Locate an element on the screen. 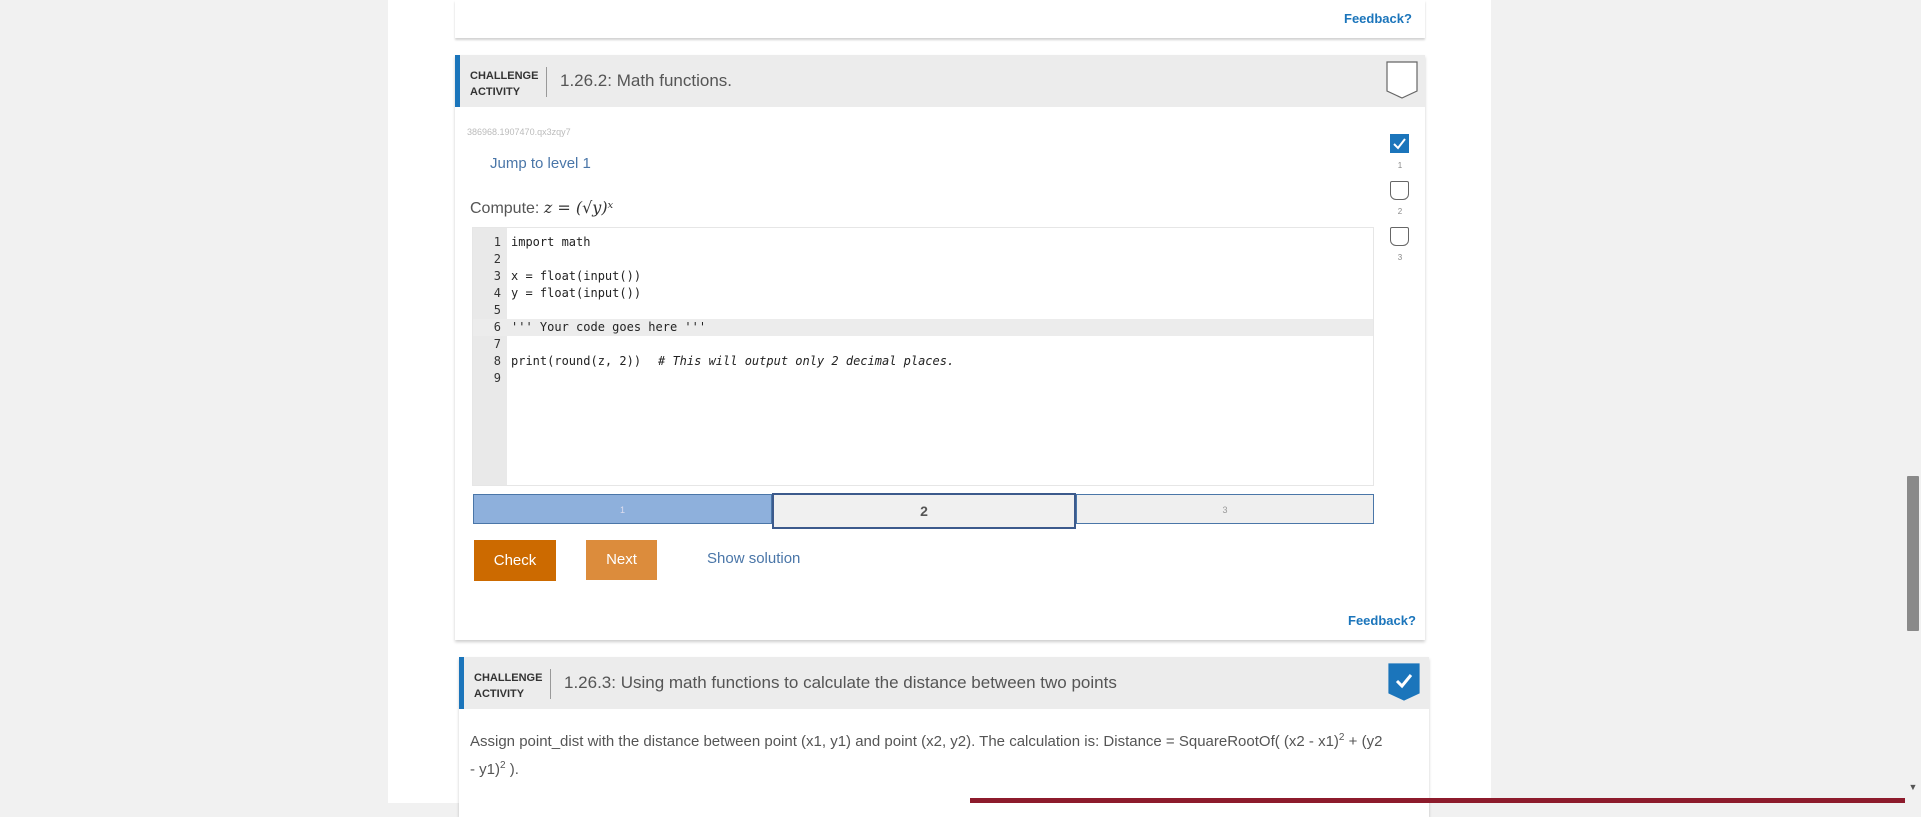  level-2-checkbox is located at coordinates (1399, 190).